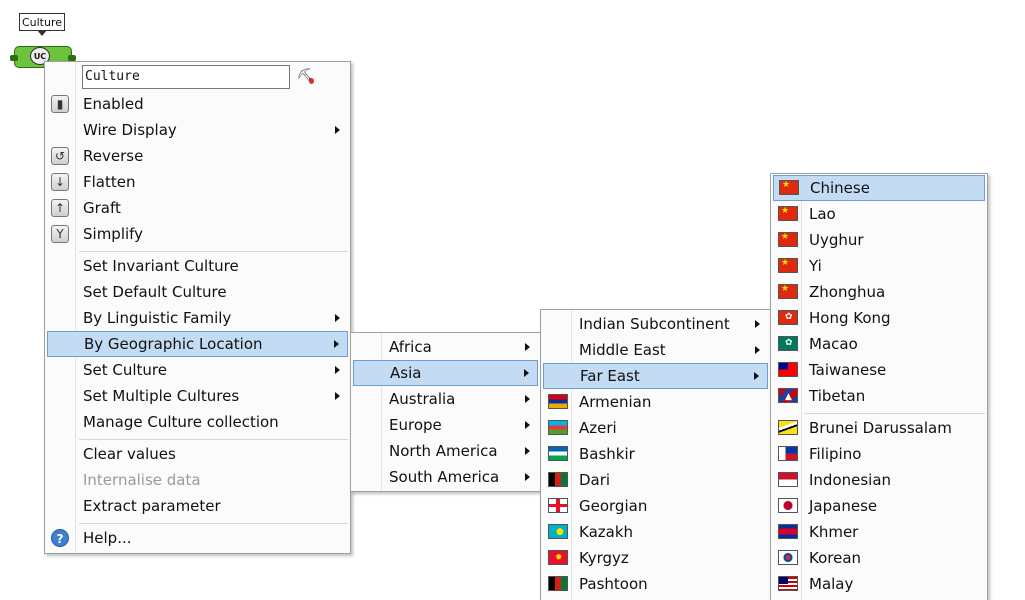 This screenshot has height=600, width=1025. I want to click on armenia-flag-icon, so click(558, 401).